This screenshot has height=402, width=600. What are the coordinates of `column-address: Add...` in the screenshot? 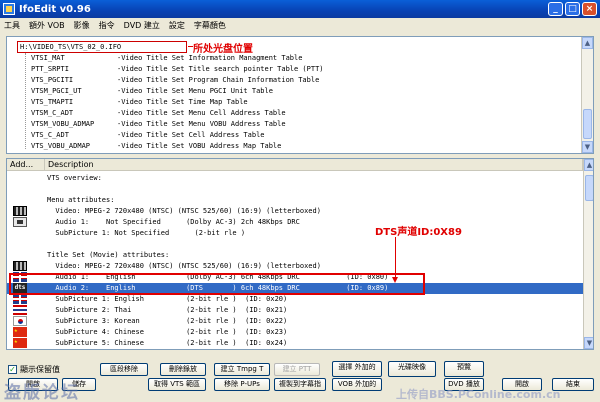 It's located at (26, 165).